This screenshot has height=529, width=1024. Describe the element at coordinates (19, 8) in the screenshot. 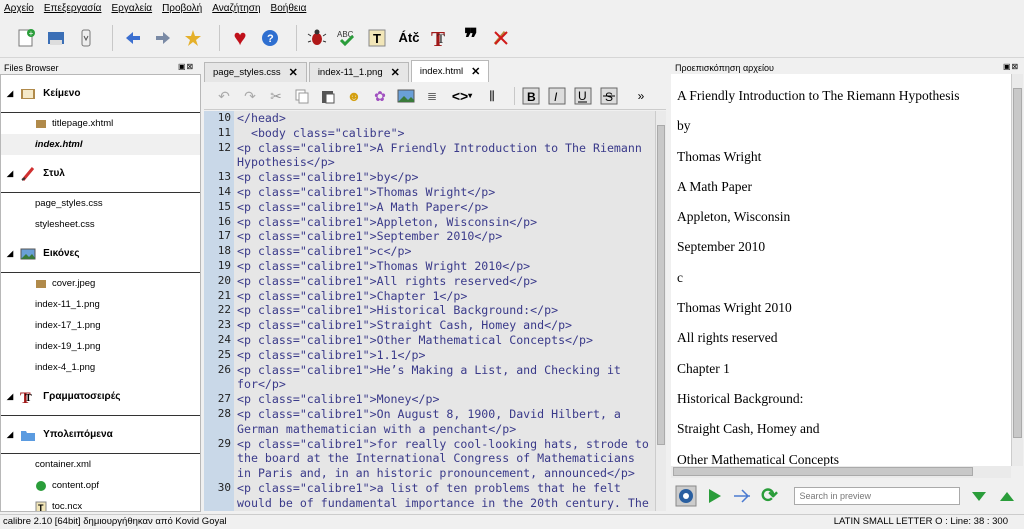

I see `menu-item: Αρχείο` at that location.